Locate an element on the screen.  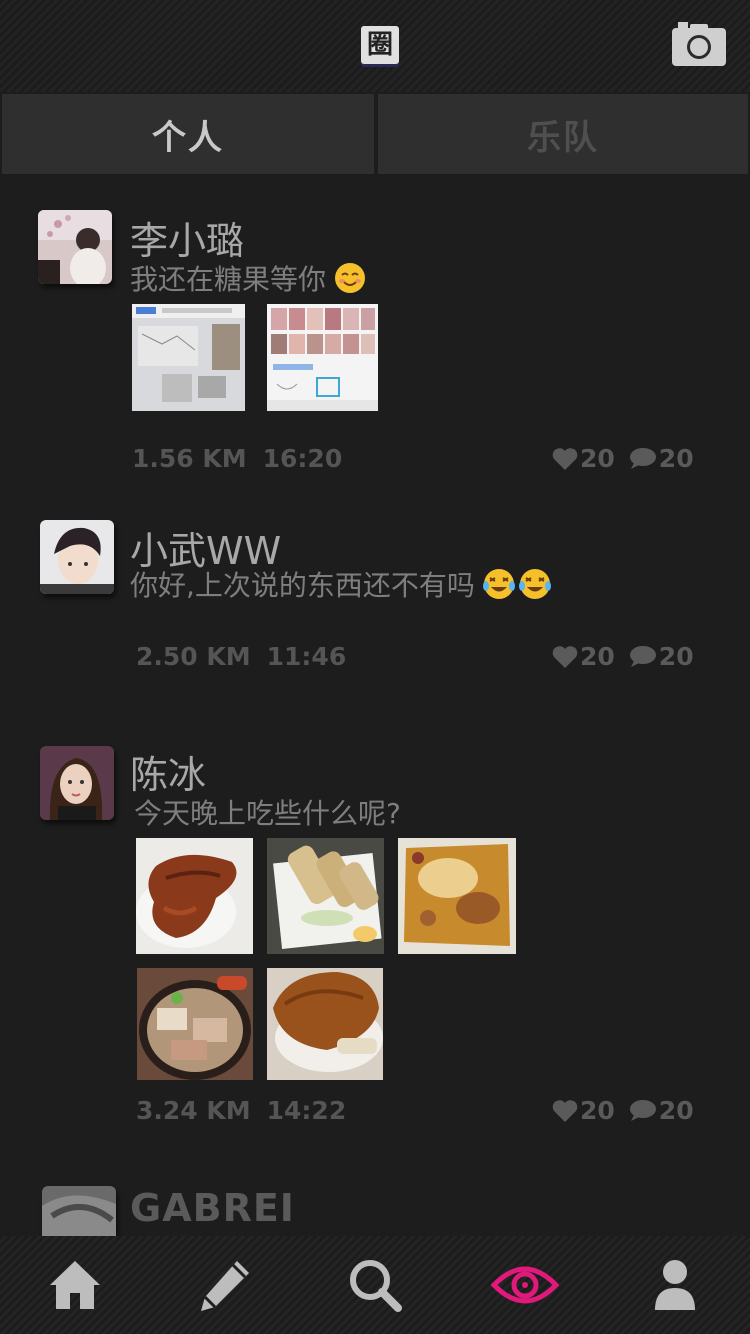
tab-band: 乐队 is located at coordinates (563, 134).